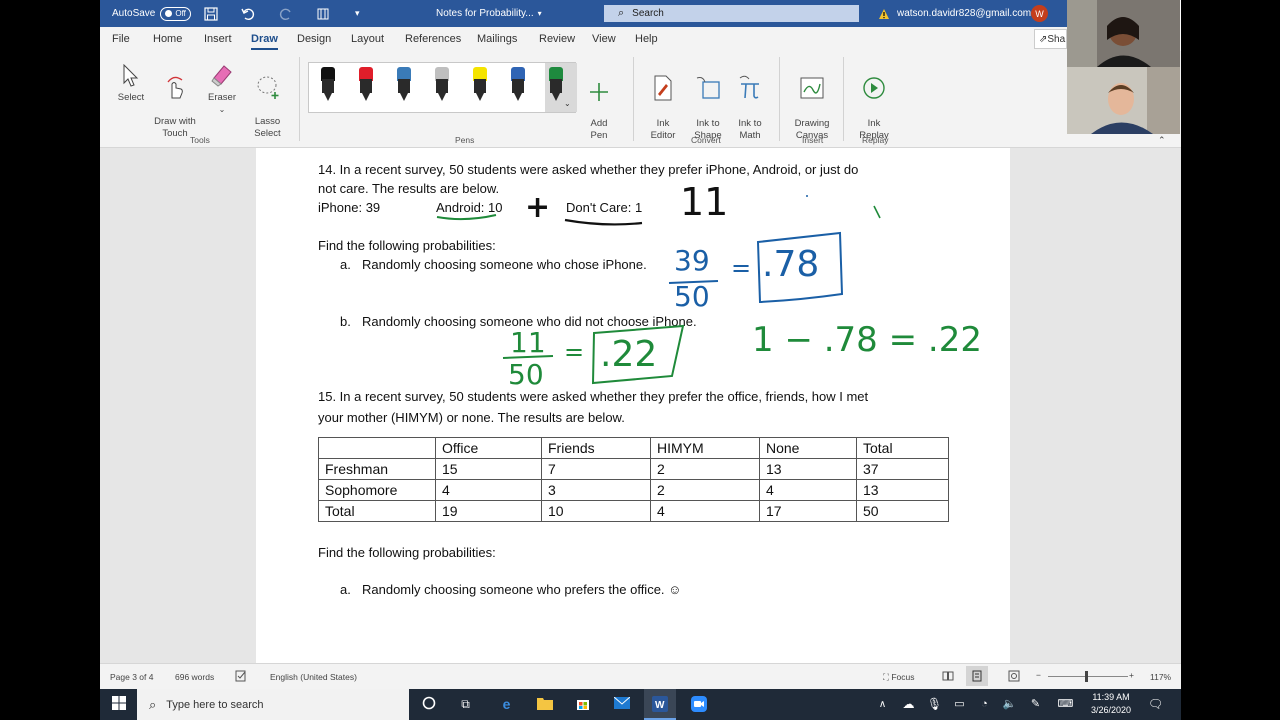 This screenshot has height=720, width=1280. Describe the element at coordinates (692, 260) in the screenshot. I see `ink-frac-39-numerator: 39` at that location.